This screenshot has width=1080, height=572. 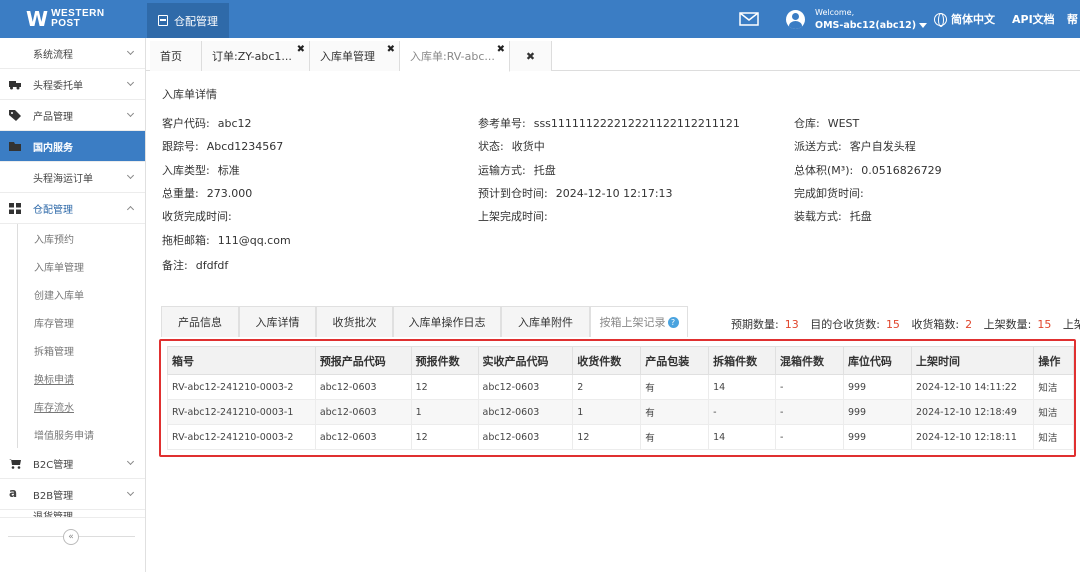 What do you see at coordinates (72, 84) in the screenshot?
I see `sidebar-item-first-leg: 头程委托单` at bounding box center [72, 84].